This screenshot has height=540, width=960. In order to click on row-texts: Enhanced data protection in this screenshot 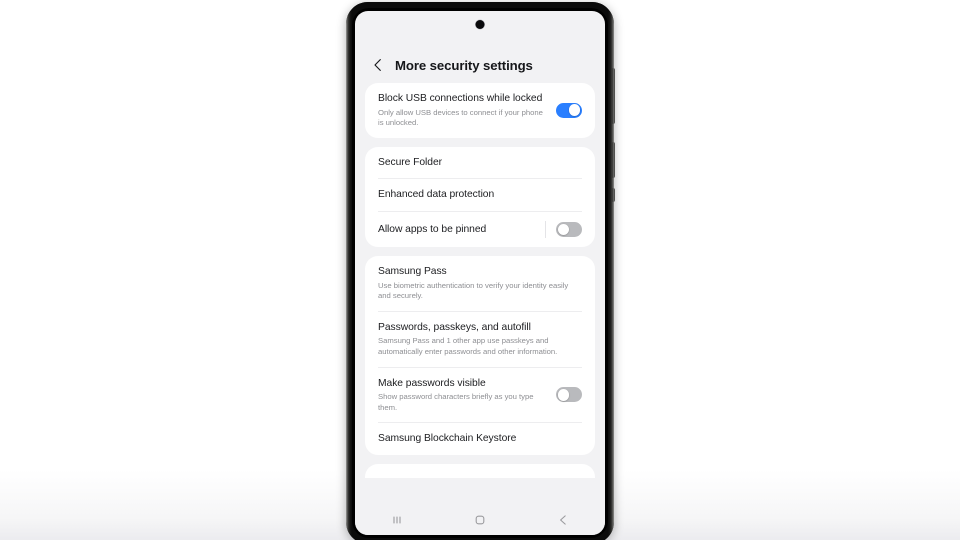, I will do `click(480, 195)`.